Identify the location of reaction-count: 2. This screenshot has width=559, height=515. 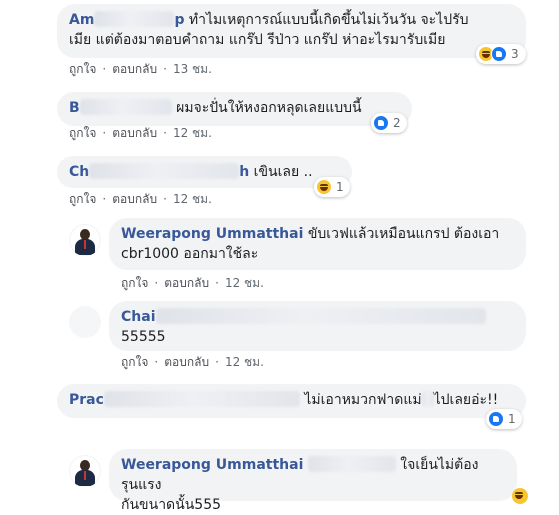
(397, 123).